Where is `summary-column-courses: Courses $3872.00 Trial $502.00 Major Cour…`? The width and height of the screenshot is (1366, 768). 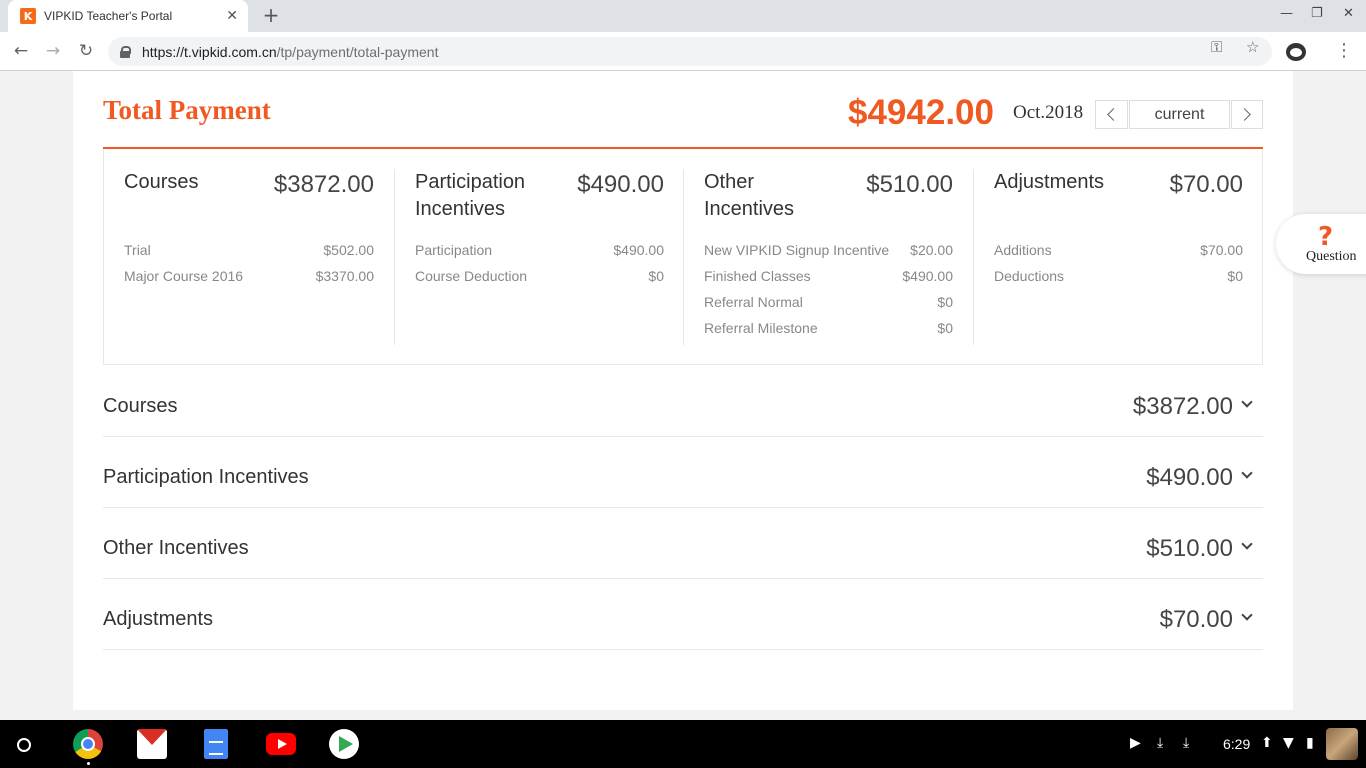
summary-column-courses: Courses $3872.00 Trial $502.00 Major Cour… is located at coordinates (249, 257).